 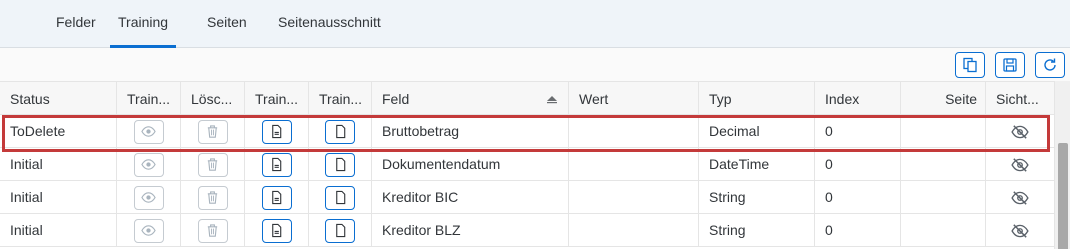 What do you see at coordinates (470, 164) in the screenshot?
I see `feld-cell: Dokumentendatum` at bounding box center [470, 164].